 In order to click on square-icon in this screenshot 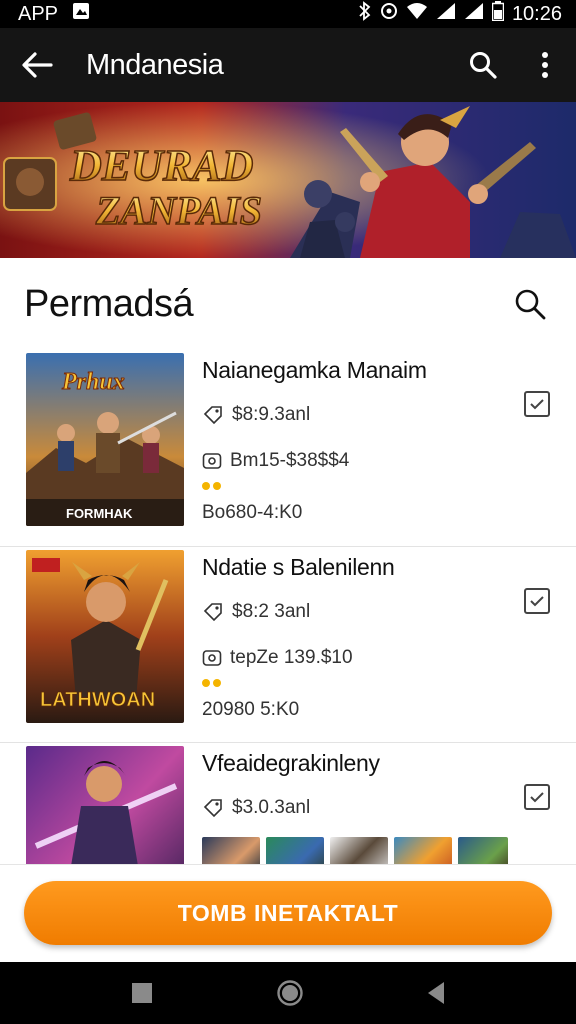, I will do `click(142, 993)`.